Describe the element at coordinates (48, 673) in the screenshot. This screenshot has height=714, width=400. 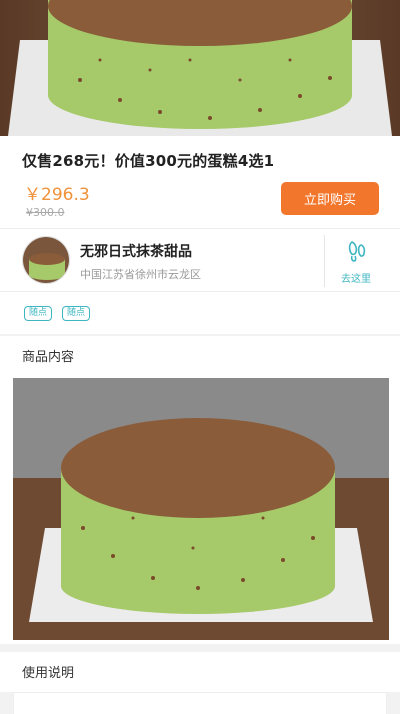
I see `section-title: 使用说明` at that location.